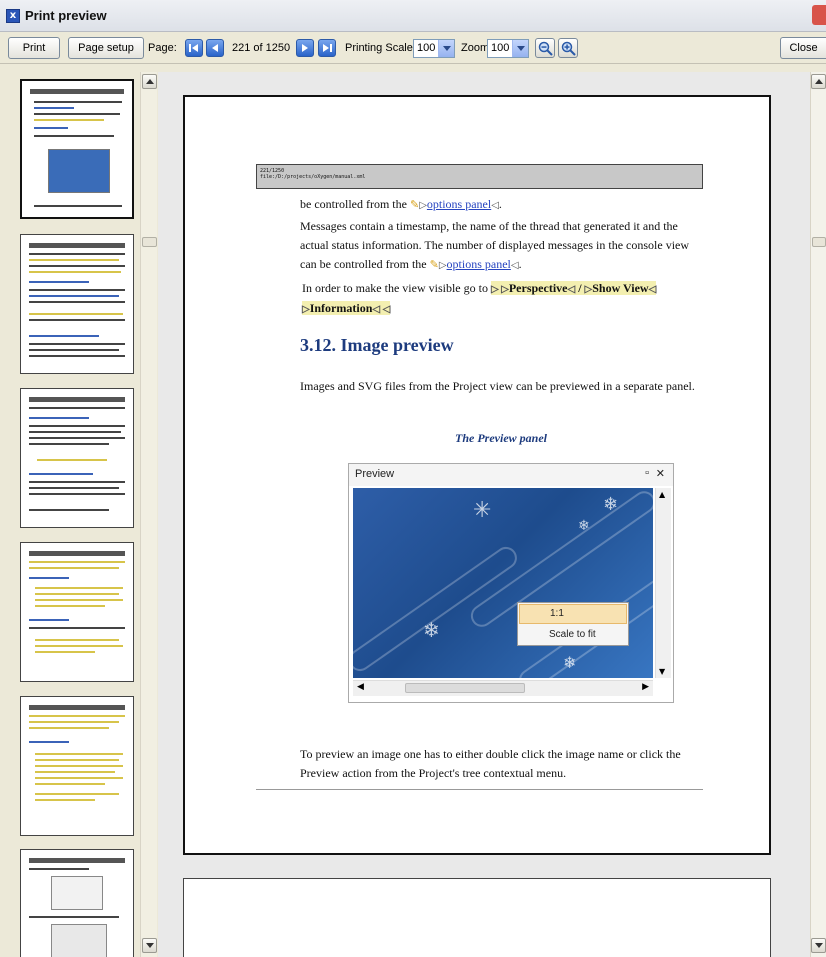 The image size is (826, 957). I want to click on zoom-label: Zoom, so click(475, 48).